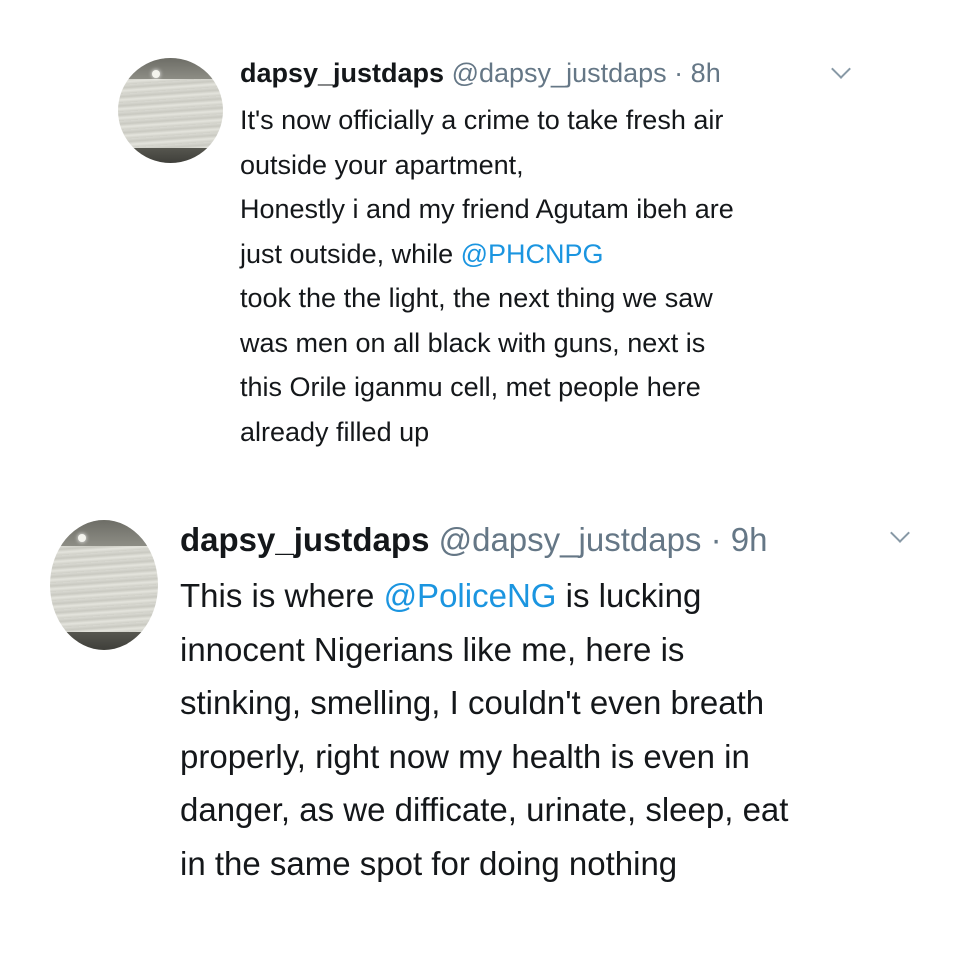  Describe the element at coordinates (429, 863) in the screenshot. I see `tweet-text-segment: in the same spot for doing nothing` at that location.